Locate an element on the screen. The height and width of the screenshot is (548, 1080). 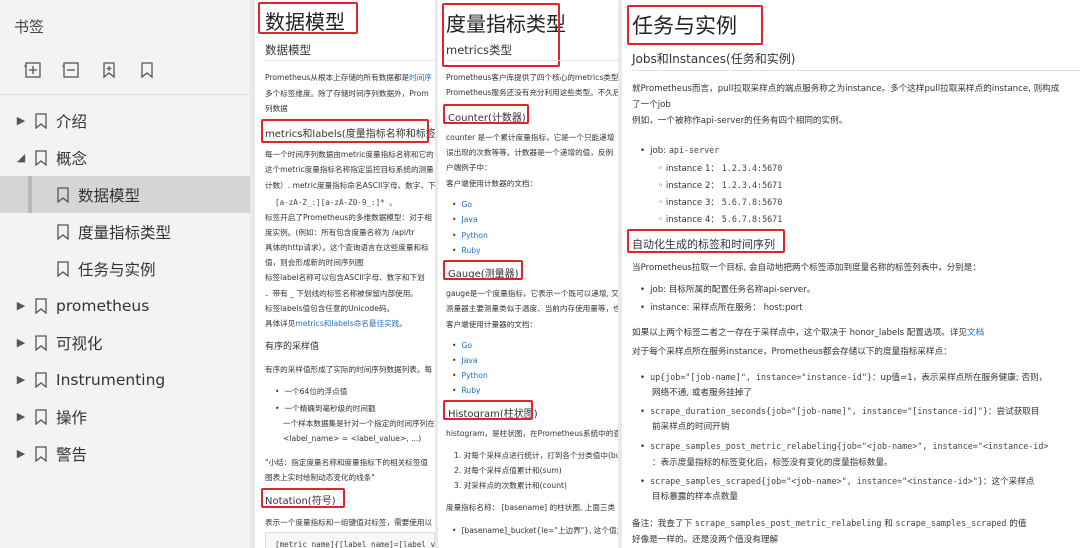
paragraph-line: 值，则会形成新的时间序列图 is located at coordinates (314, 262).